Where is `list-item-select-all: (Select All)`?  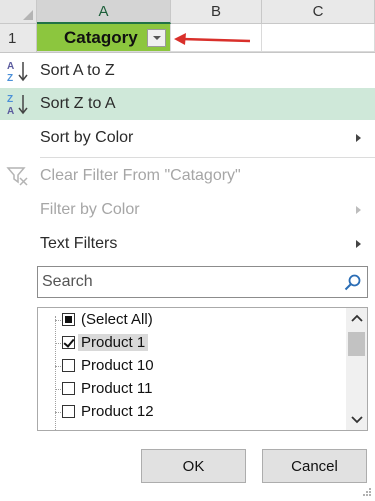 list-item-select-all: (Select All) is located at coordinates (188, 320).